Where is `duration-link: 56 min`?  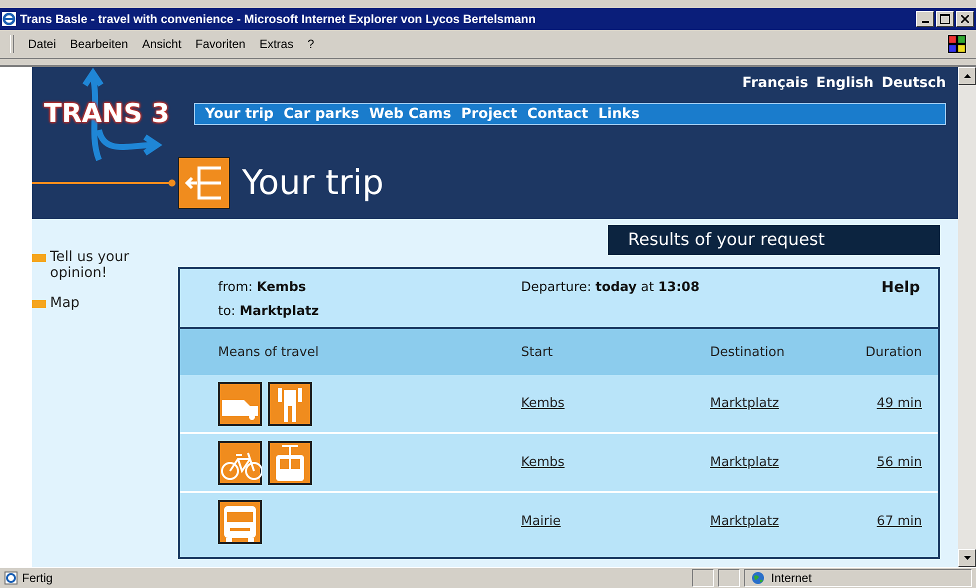 duration-link: 56 min is located at coordinates (862, 462).